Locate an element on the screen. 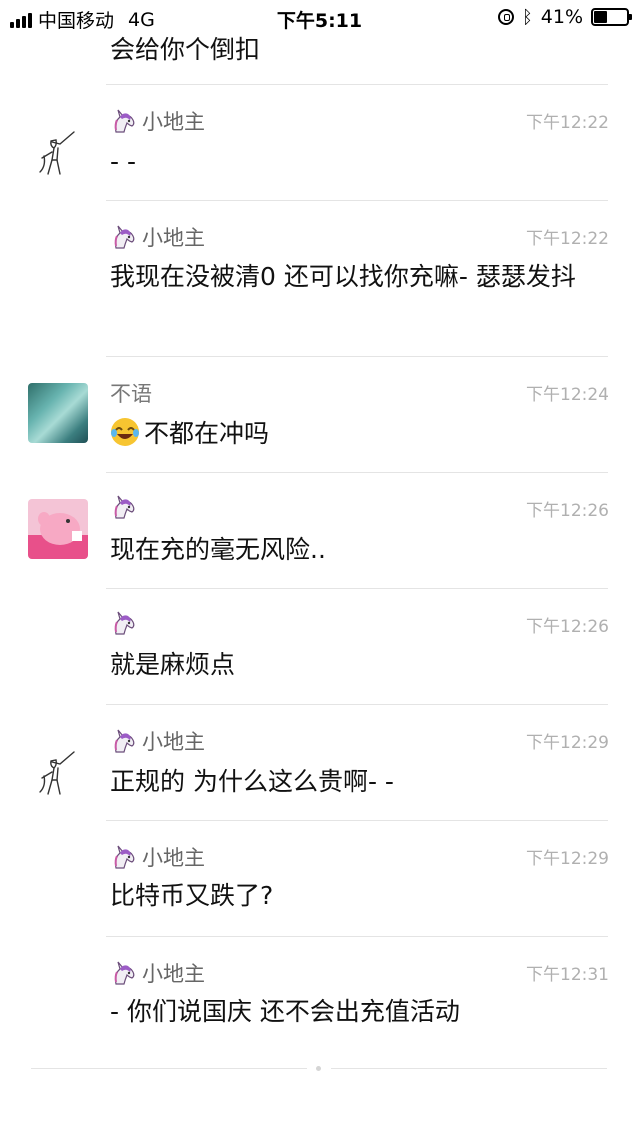 The width and height of the screenshot is (639, 1136). list-end-dot is located at coordinates (318, 1068).